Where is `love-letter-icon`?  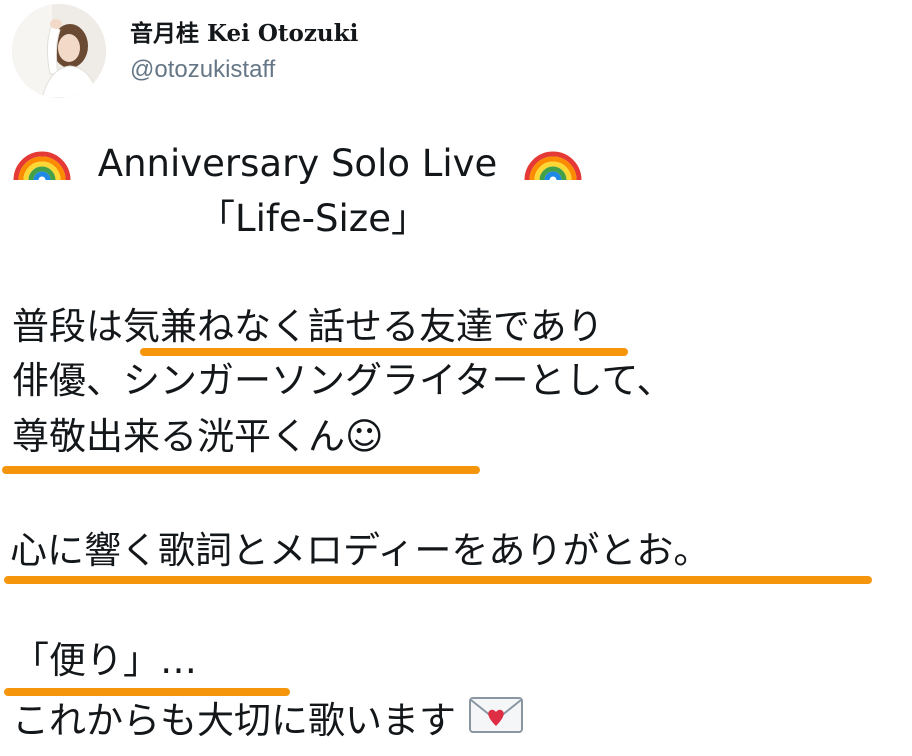 love-letter-icon is located at coordinates (496, 722).